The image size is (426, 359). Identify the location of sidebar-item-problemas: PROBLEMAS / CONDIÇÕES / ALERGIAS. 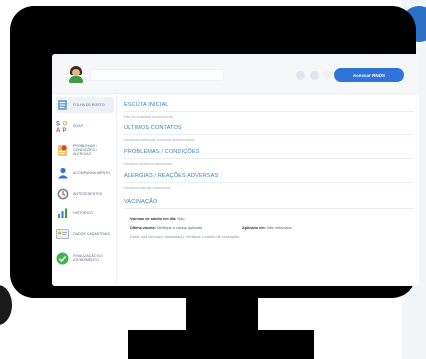
(85, 150).